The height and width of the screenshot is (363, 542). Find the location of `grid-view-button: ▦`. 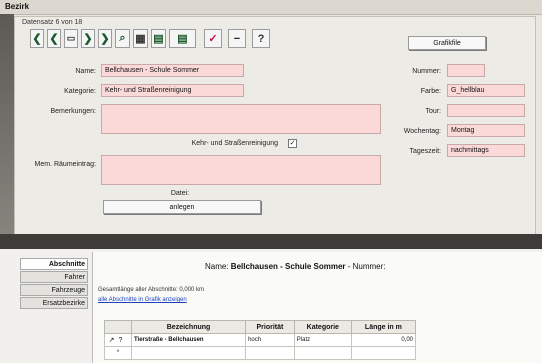

grid-view-button: ▦ is located at coordinates (140, 38).